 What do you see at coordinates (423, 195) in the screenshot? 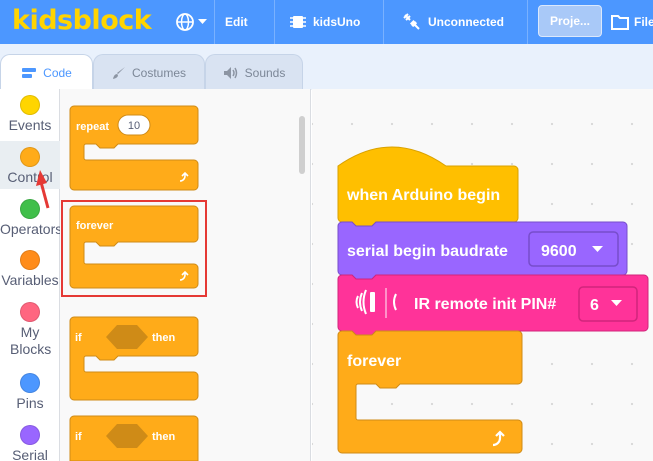
I see `hat-block-label: when Arduino begin` at bounding box center [423, 195].